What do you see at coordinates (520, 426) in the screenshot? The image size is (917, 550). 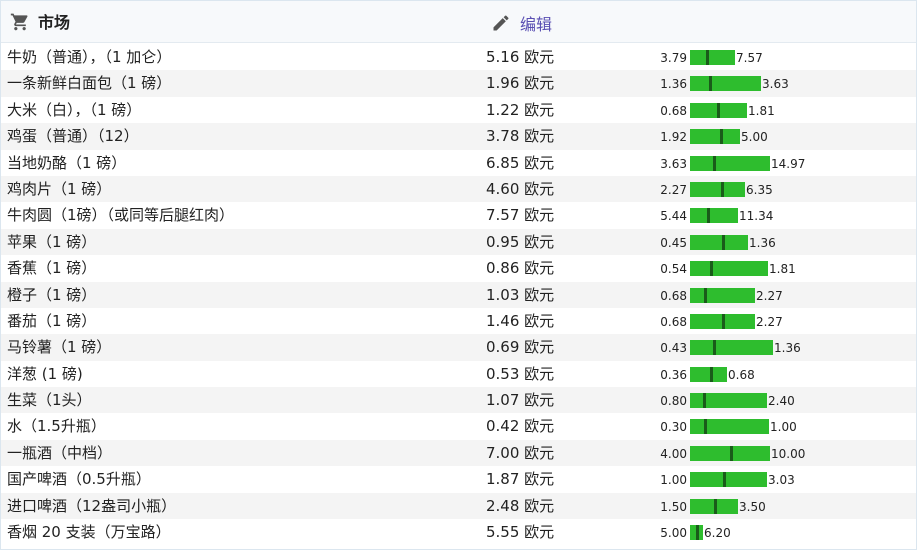 I see `item-price: 0.42 欧元` at bounding box center [520, 426].